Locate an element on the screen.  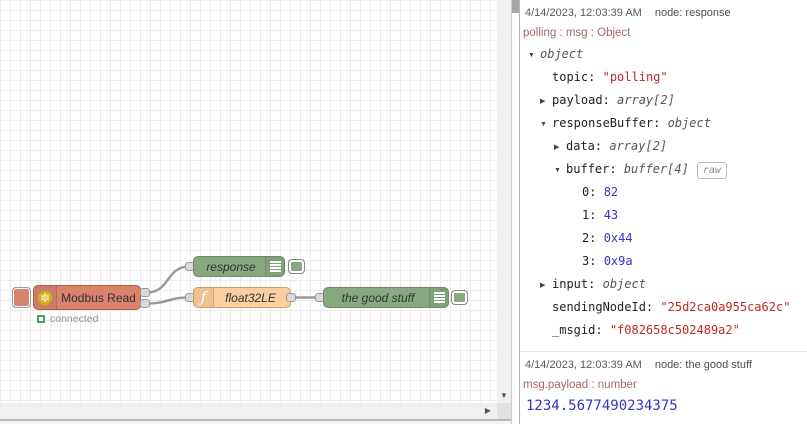
tree-row-data: ▶ data: array[2] is located at coordinates (663, 146).